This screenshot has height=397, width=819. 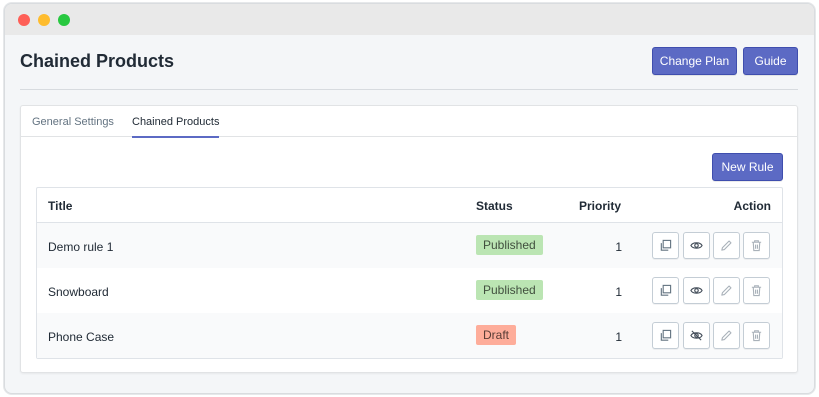 What do you see at coordinates (694, 61) in the screenshot?
I see `change-plan-button: Change Plan` at bounding box center [694, 61].